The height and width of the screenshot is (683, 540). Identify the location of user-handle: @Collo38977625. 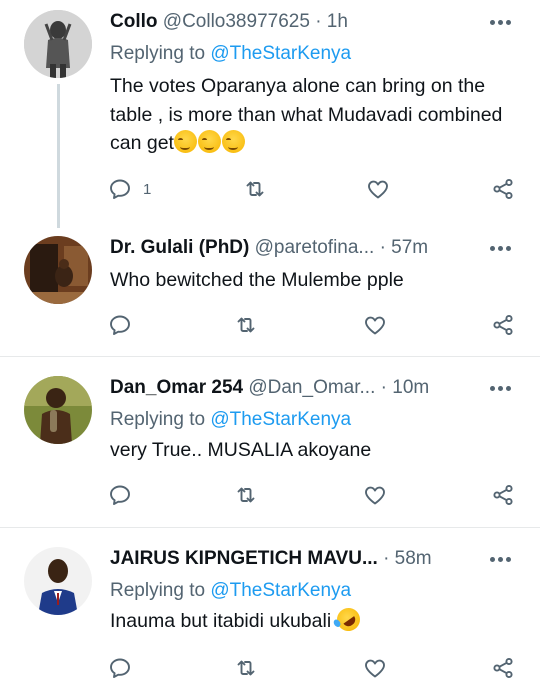
(236, 21).